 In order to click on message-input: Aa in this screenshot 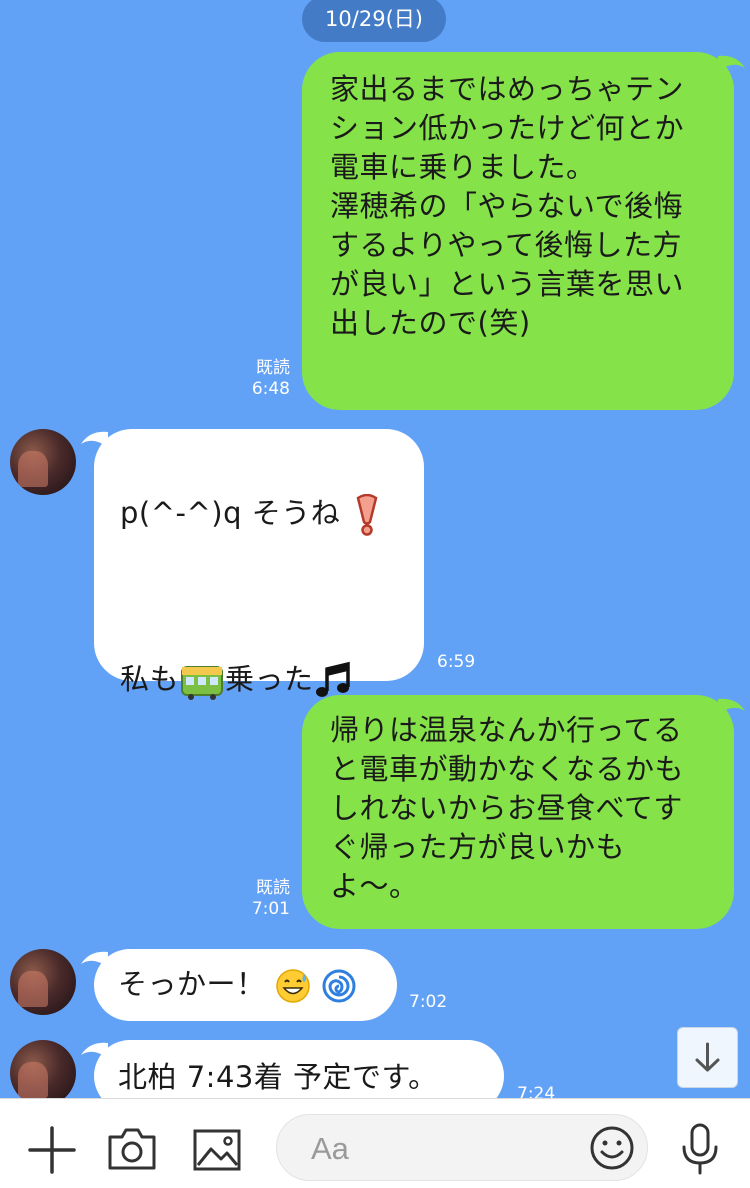, I will do `click(462, 1147)`.